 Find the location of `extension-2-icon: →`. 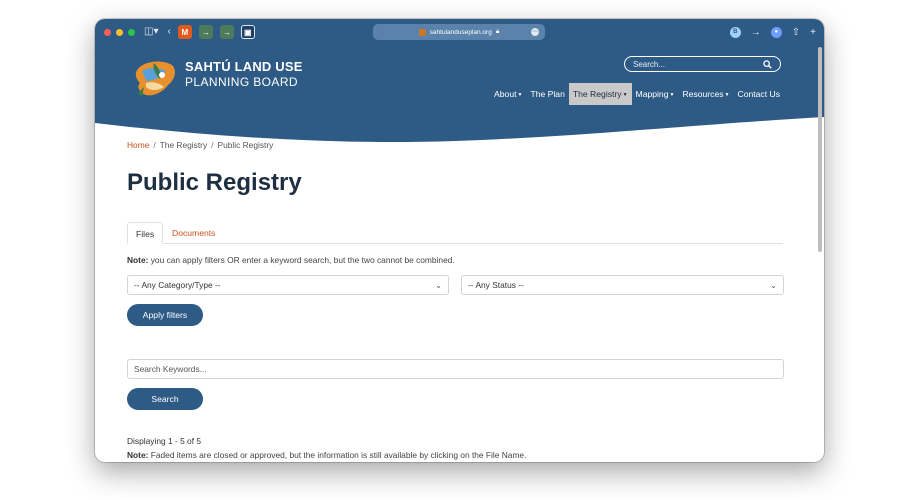

extension-2-icon: → is located at coordinates (756, 32).